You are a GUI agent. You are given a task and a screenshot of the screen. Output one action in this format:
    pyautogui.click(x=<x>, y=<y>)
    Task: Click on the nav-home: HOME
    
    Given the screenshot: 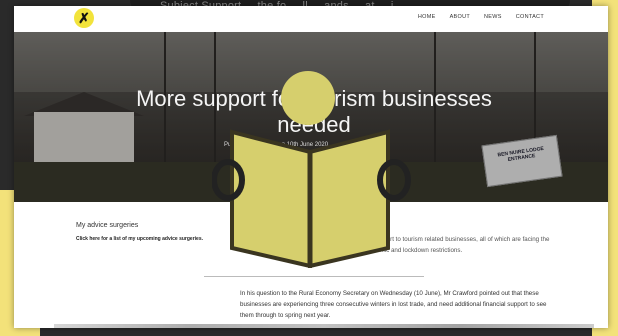 What is the action you would take?
    pyautogui.click(x=427, y=17)
    